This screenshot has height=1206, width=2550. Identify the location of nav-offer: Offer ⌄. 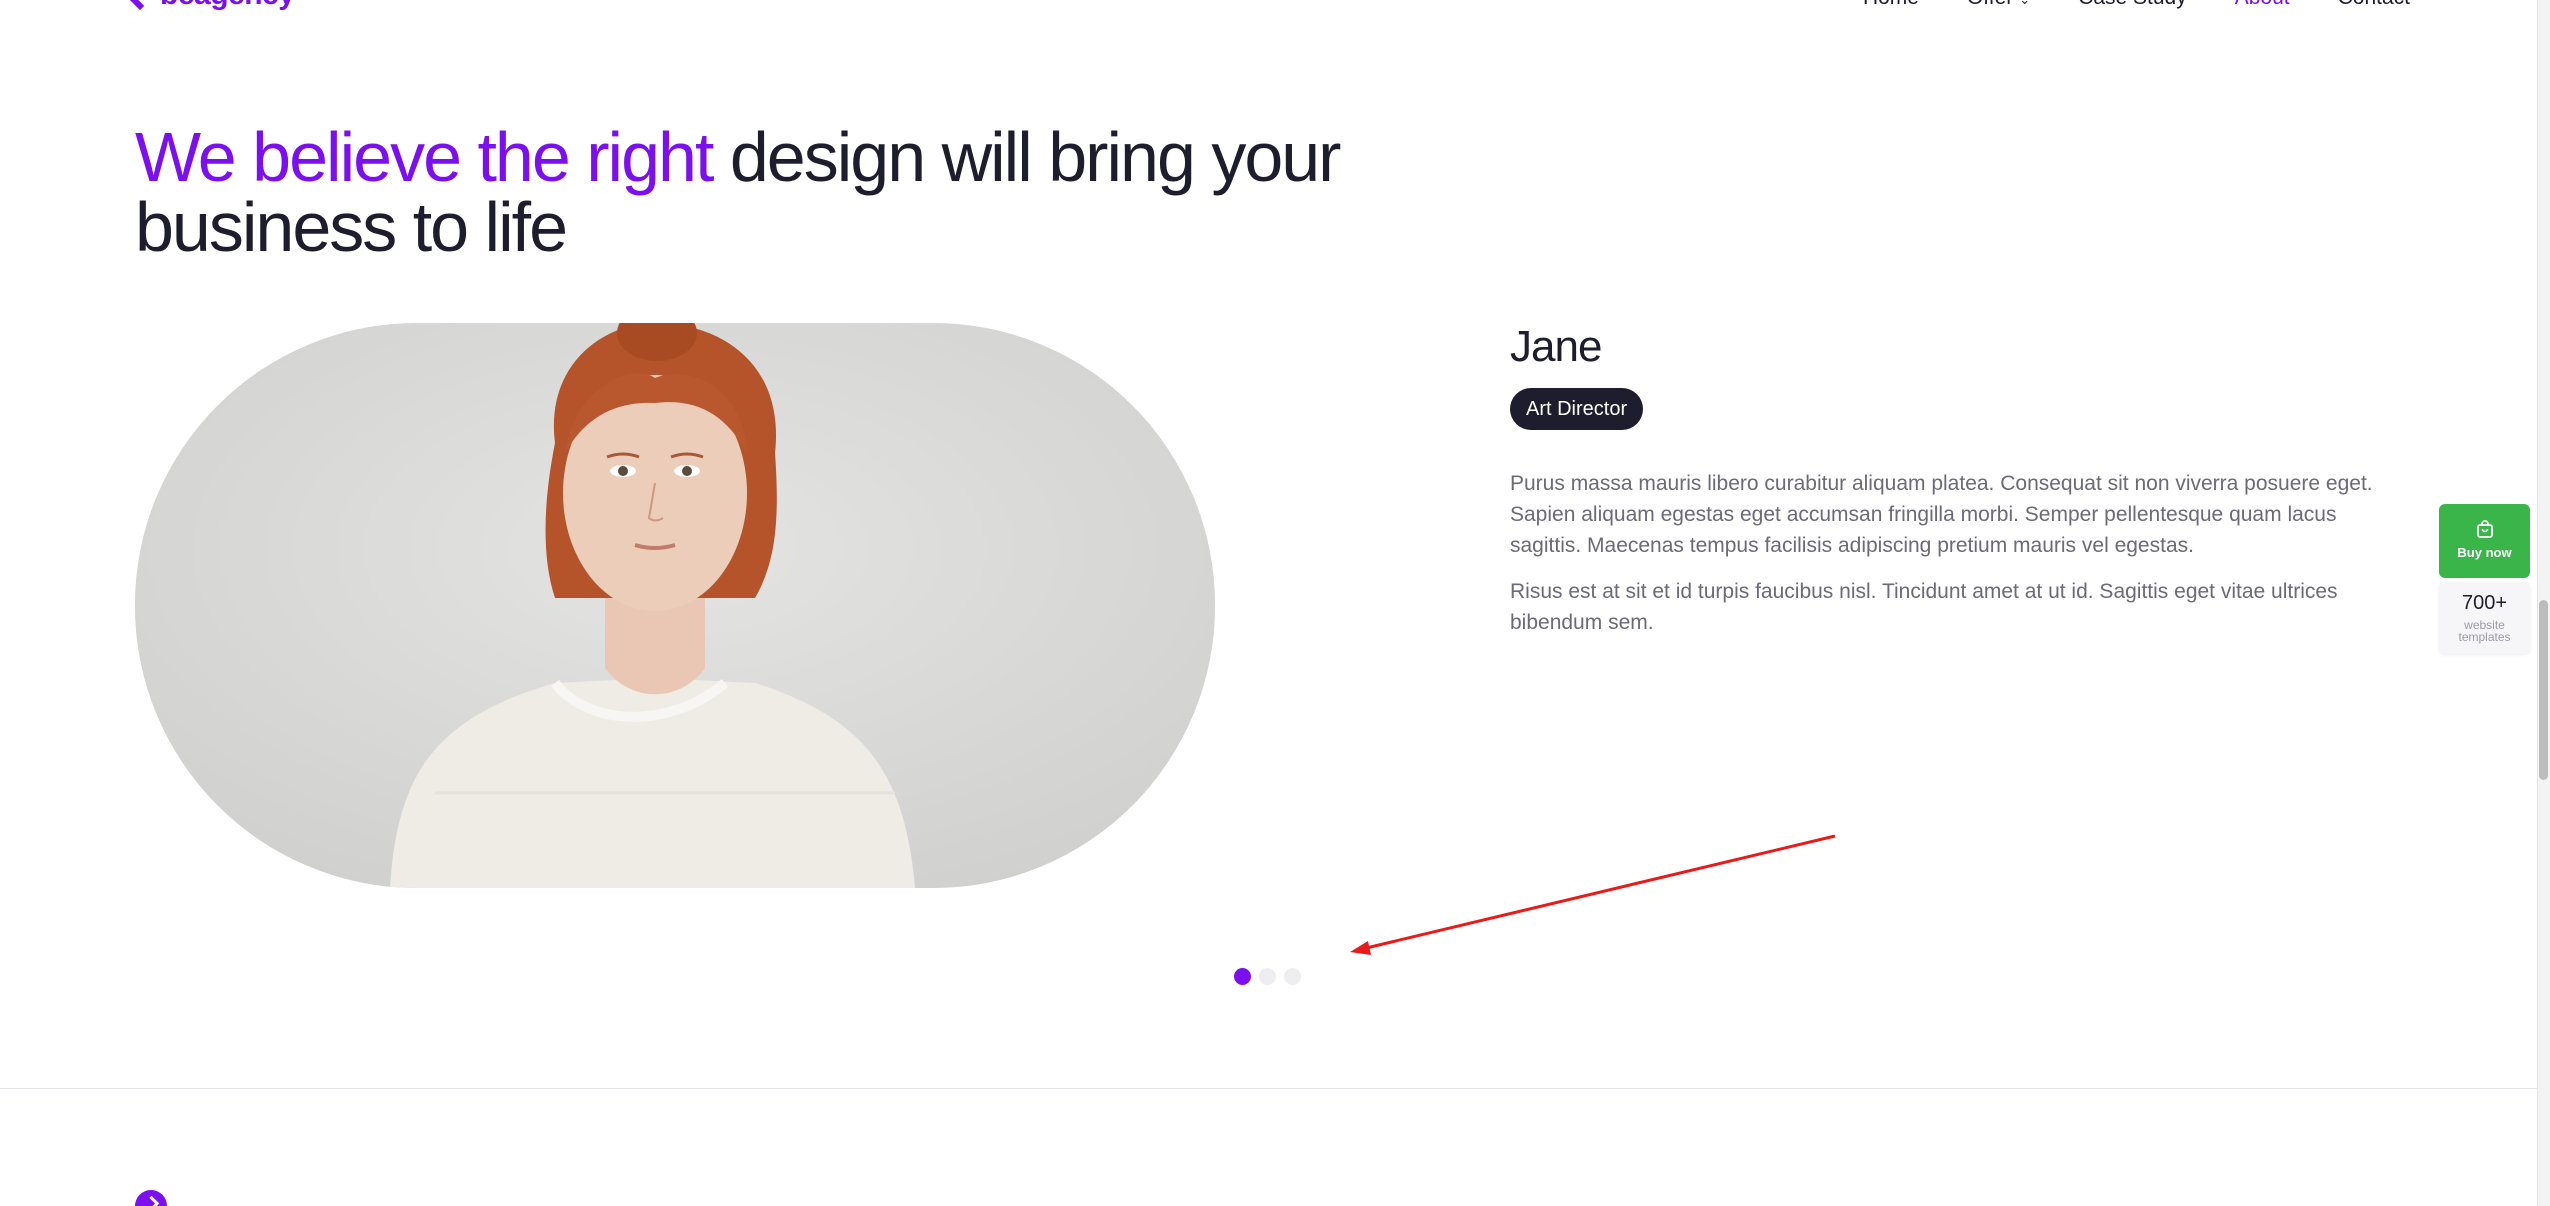
(1998, 5).